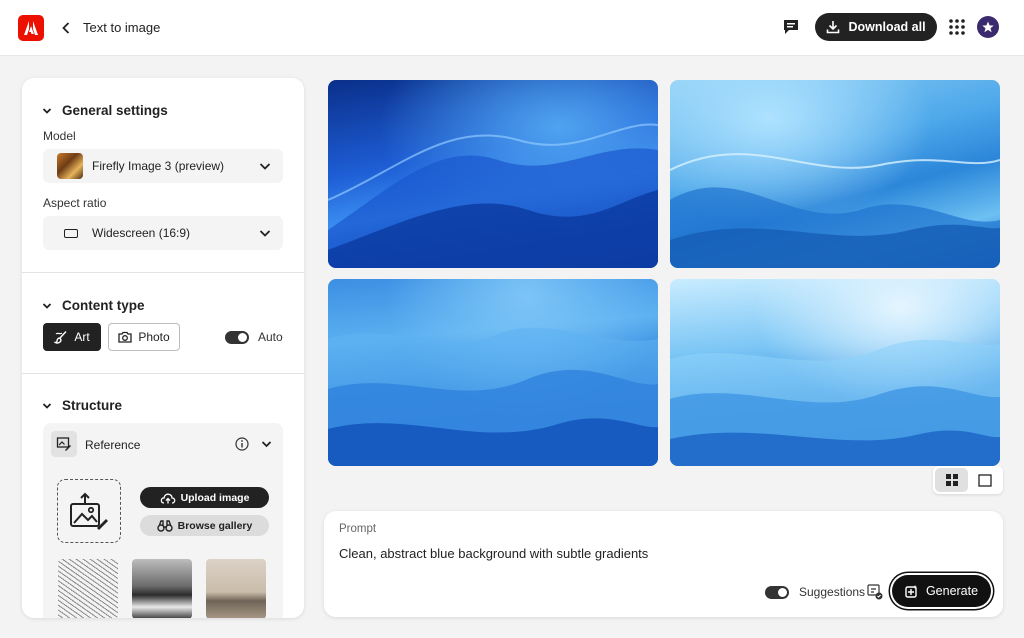 The image size is (1024, 638). What do you see at coordinates (833, 27) in the screenshot?
I see `download-icon` at bounding box center [833, 27].